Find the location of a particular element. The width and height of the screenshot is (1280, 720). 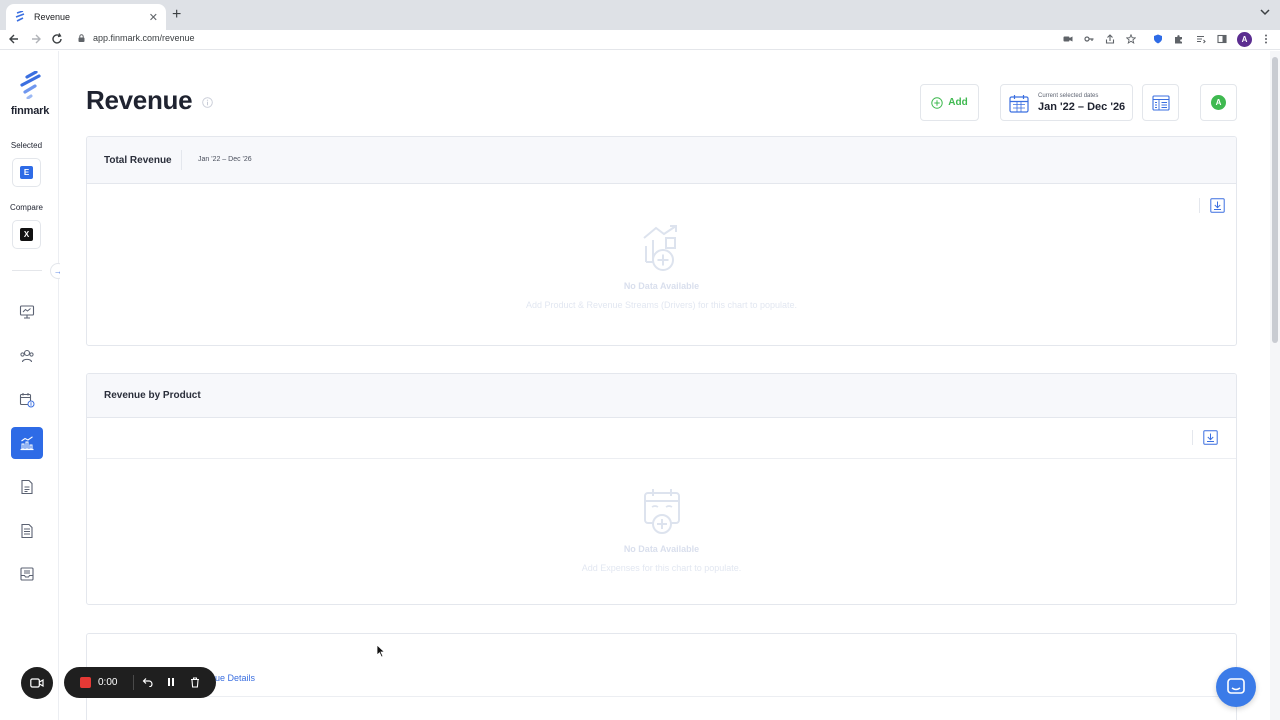

puzzle-extensions-icon is located at coordinates (1179, 39).